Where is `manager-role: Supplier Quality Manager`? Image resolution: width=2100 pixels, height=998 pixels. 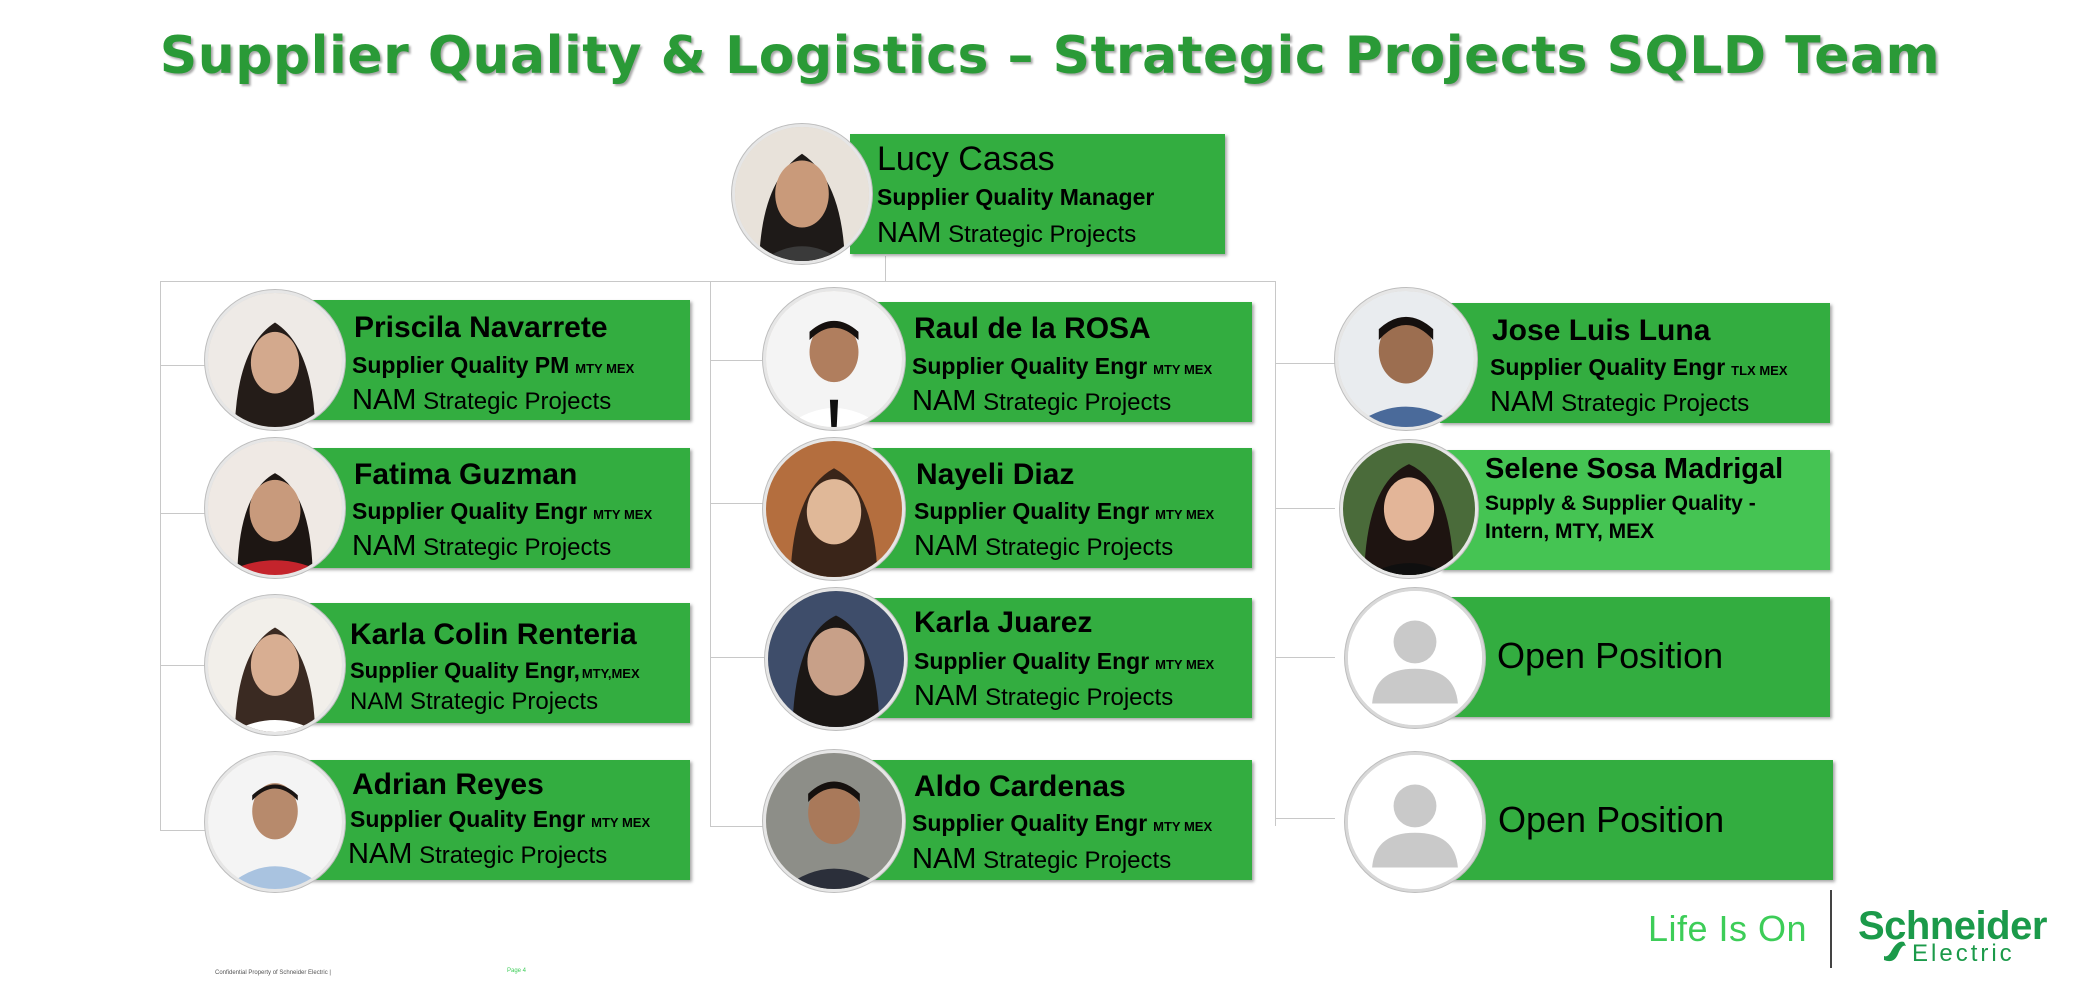 manager-role: Supplier Quality Manager is located at coordinates (1016, 197).